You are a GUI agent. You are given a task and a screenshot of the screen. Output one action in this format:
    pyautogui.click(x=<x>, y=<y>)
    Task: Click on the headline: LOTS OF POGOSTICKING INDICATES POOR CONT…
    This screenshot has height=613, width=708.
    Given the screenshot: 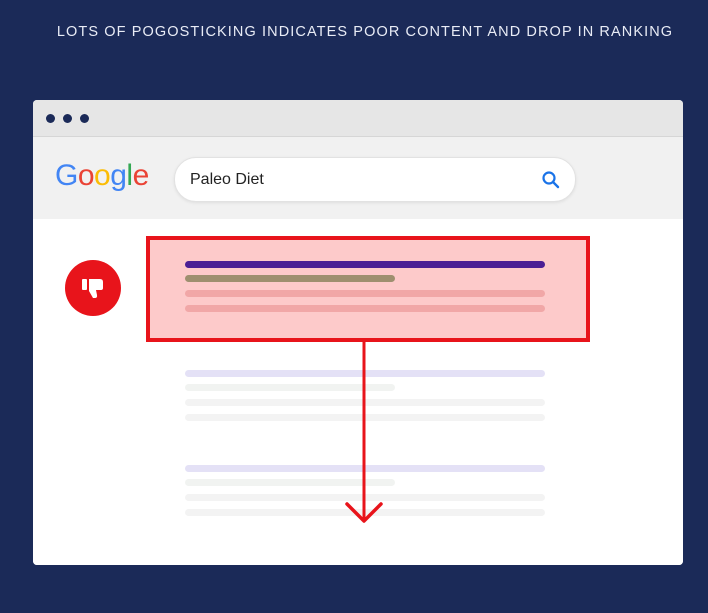 What is the action you would take?
    pyautogui.click(x=365, y=32)
    